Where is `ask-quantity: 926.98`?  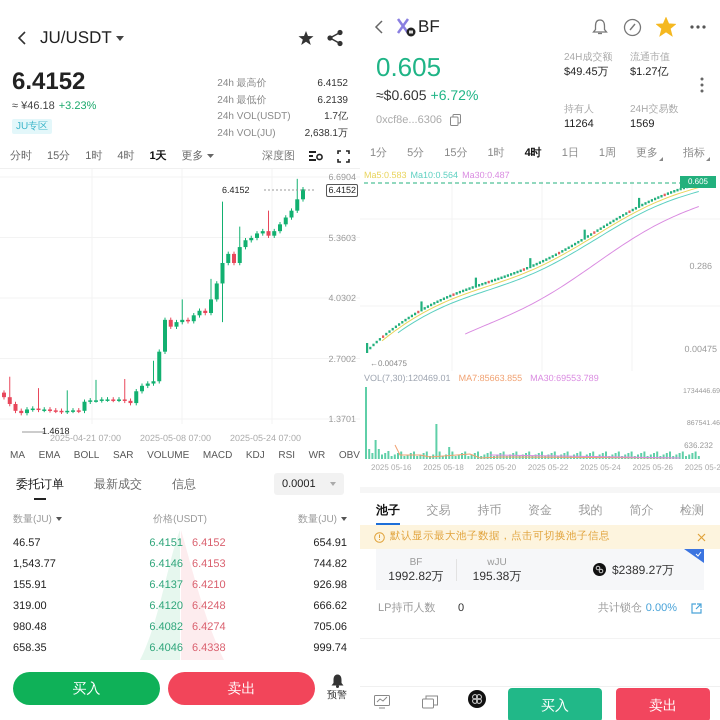
ask-quantity: 926.98 is located at coordinates (329, 586).